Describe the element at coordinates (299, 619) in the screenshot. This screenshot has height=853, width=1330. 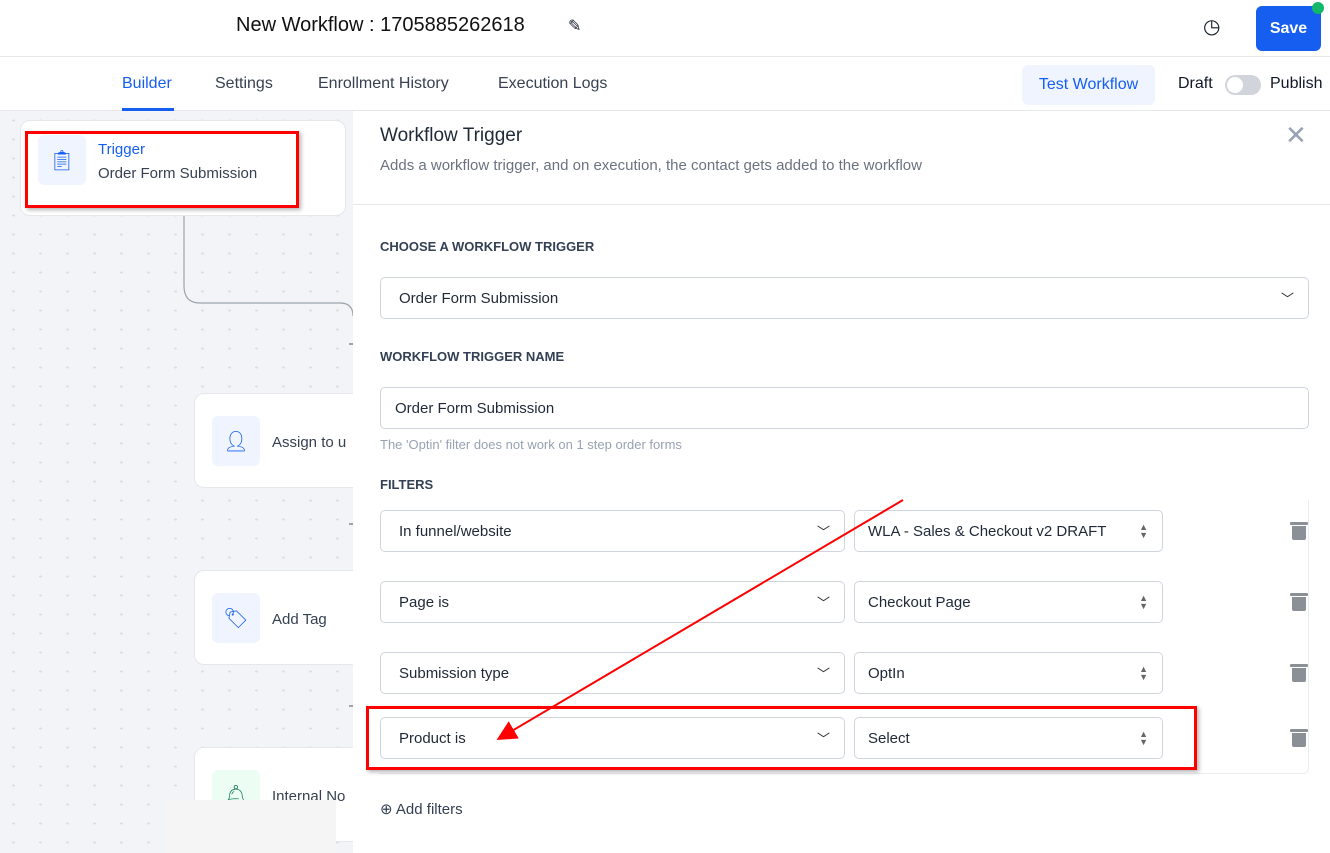
I see `node-label: Add Tag` at that location.